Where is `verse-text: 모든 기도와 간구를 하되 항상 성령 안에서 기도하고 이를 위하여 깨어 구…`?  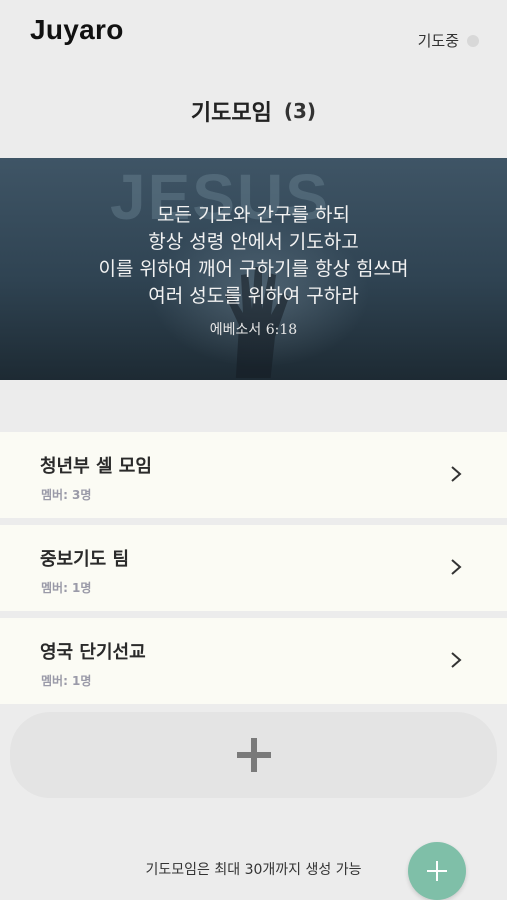
verse-text: 모든 기도와 간구를 하되 항상 성령 안에서 기도하고 이를 위하여 깨어 구… is located at coordinates (253, 256).